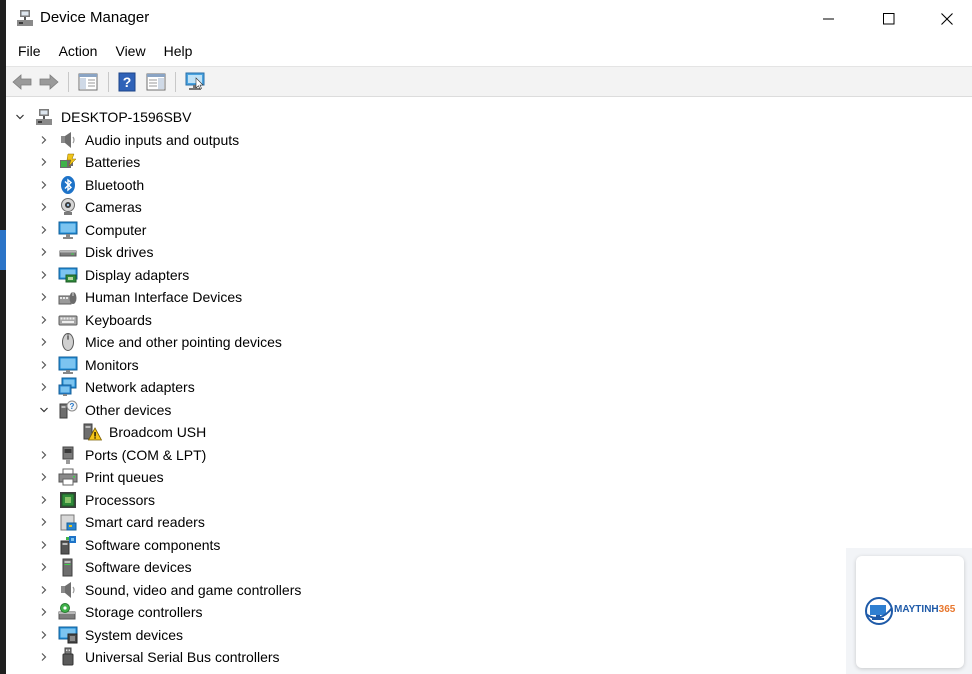 This screenshot has width=972, height=674. What do you see at coordinates (183, 342) in the screenshot?
I see `tree-category-label: Mice and other pointing devices` at bounding box center [183, 342].